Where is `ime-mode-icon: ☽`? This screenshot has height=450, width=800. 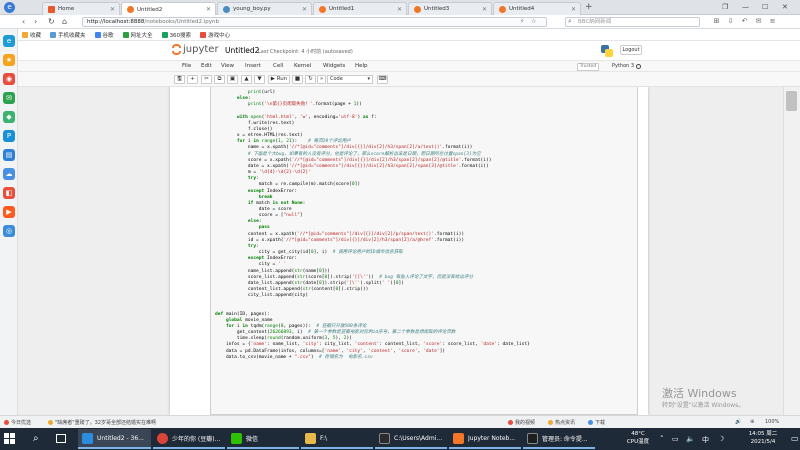 ime-mode-icon: ☽ is located at coordinates (721, 439).